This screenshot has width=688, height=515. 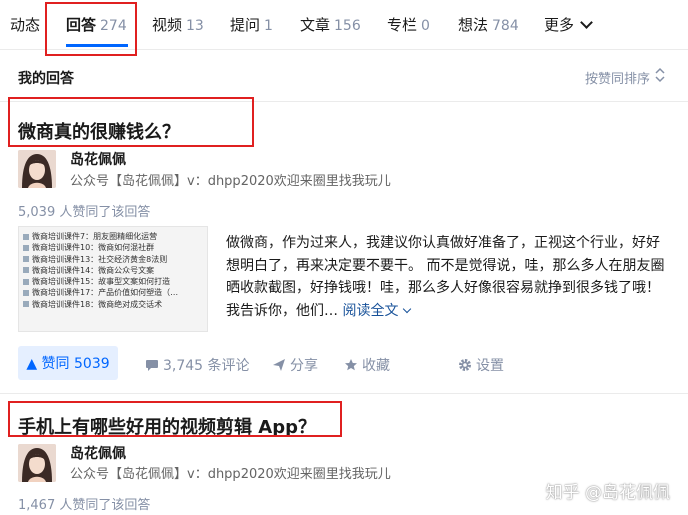 What do you see at coordinates (367, 365) in the screenshot?
I see `collect-button: 收藏` at bounding box center [367, 365].